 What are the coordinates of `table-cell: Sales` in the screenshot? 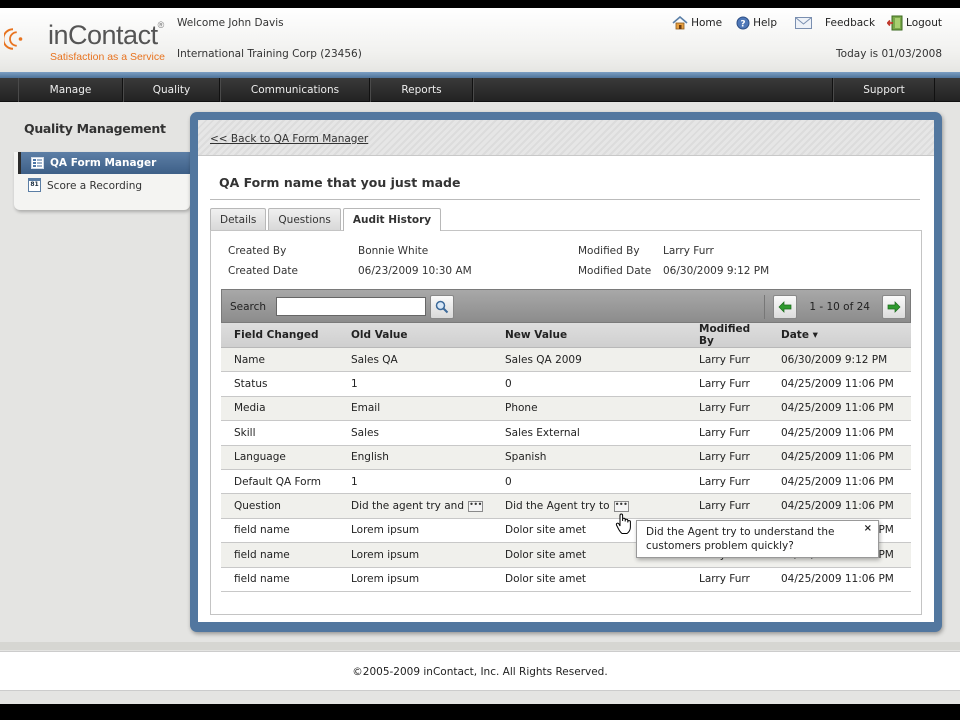 It's located at (415, 433).